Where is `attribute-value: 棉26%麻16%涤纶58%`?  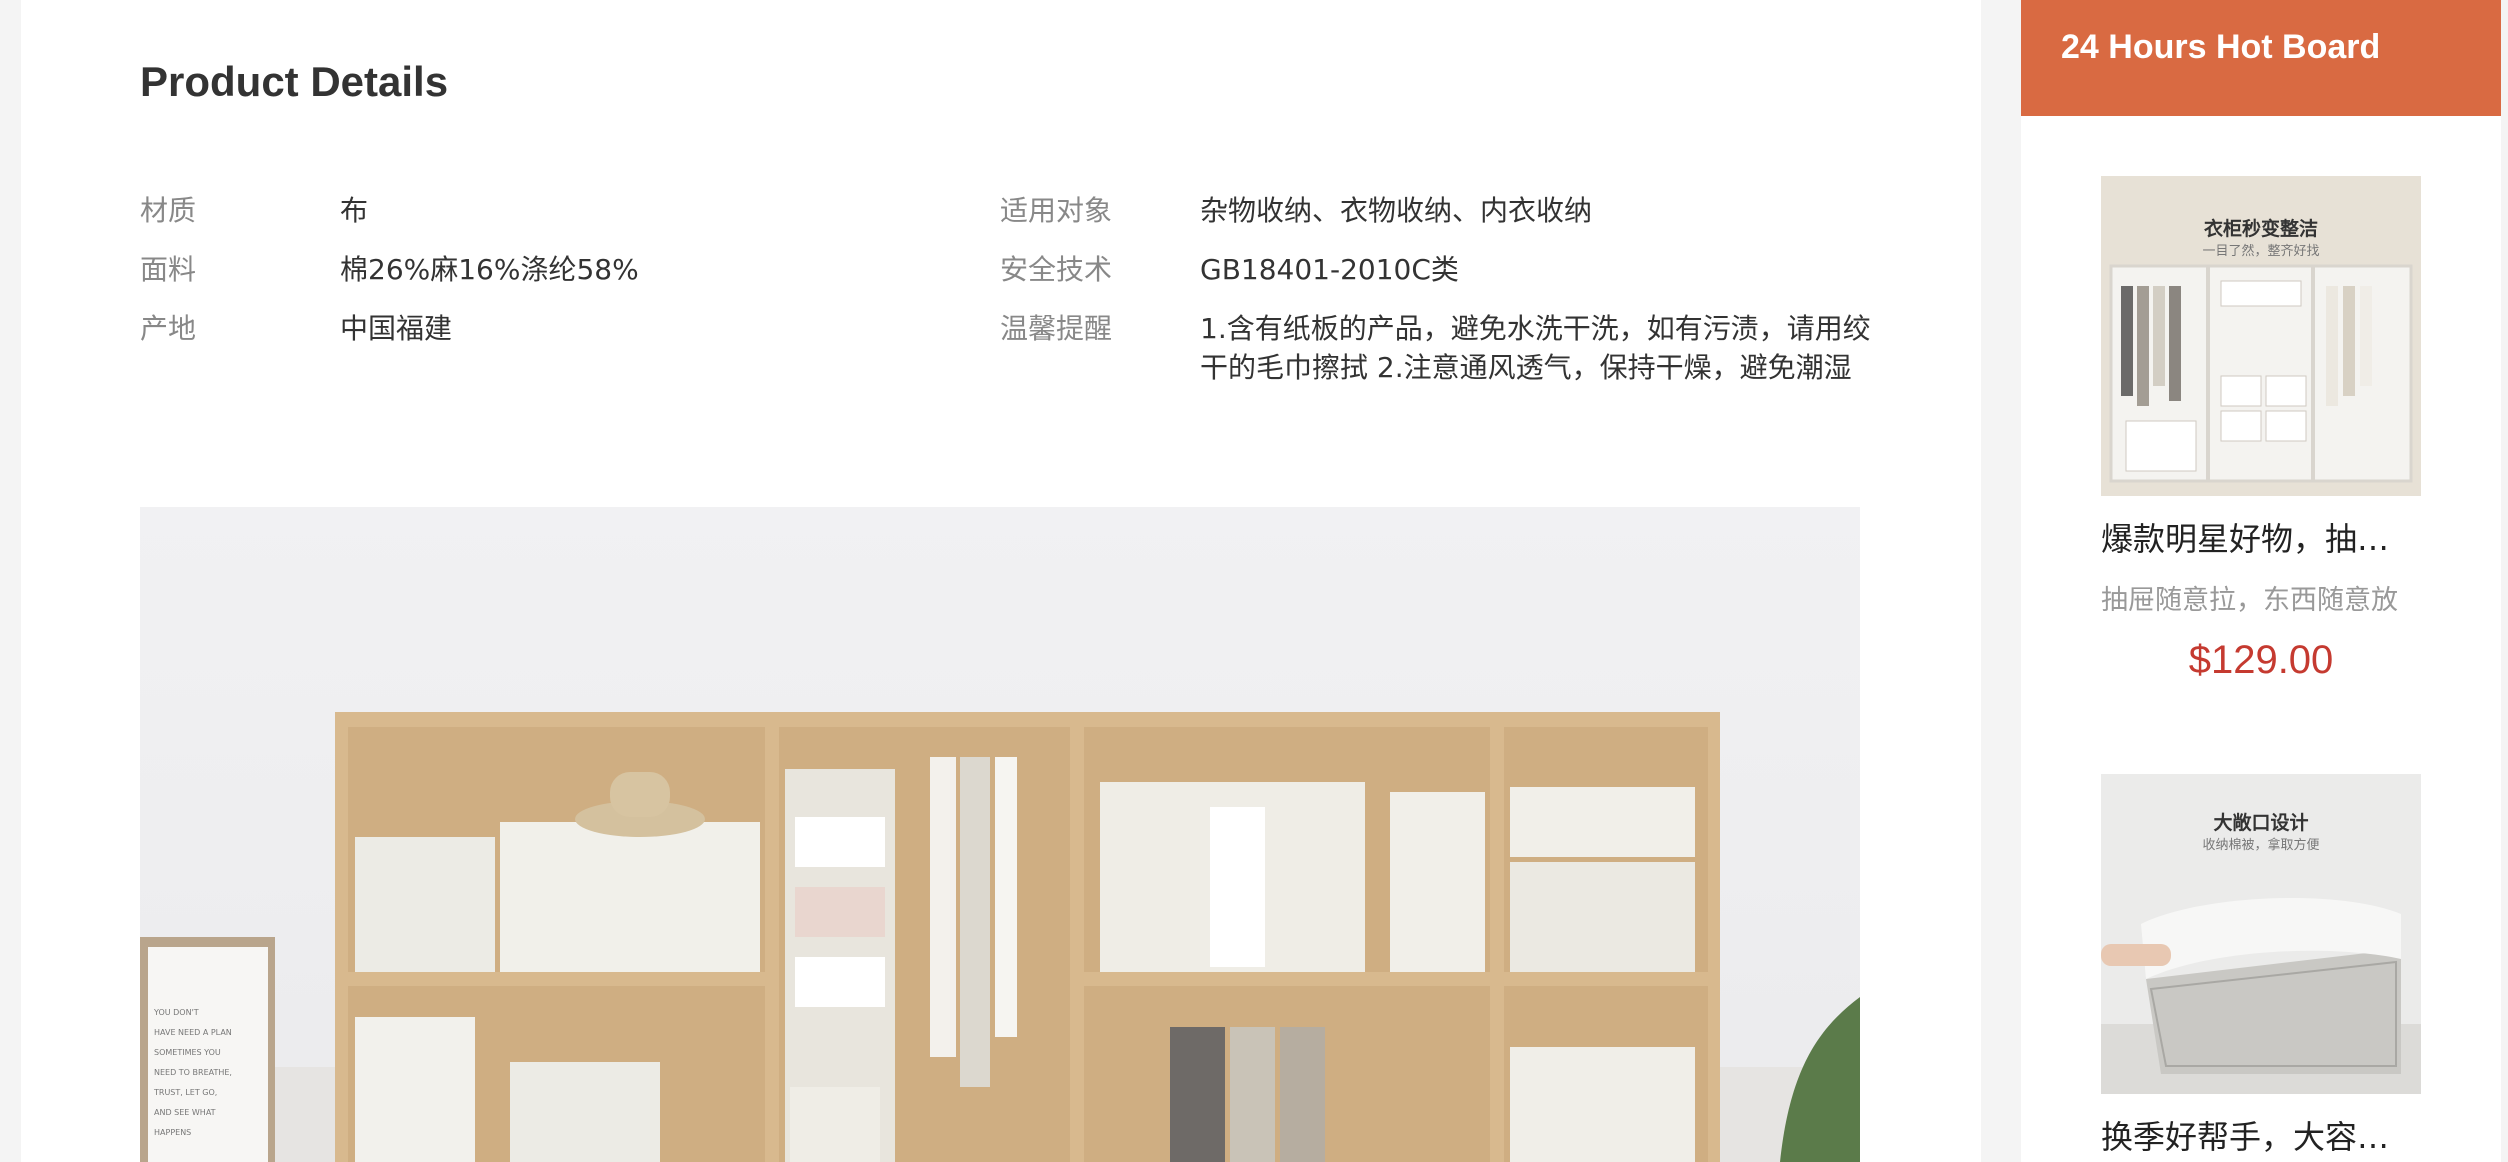 attribute-value: 棉26%麻16%涤纶58% is located at coordinates (489, 269).